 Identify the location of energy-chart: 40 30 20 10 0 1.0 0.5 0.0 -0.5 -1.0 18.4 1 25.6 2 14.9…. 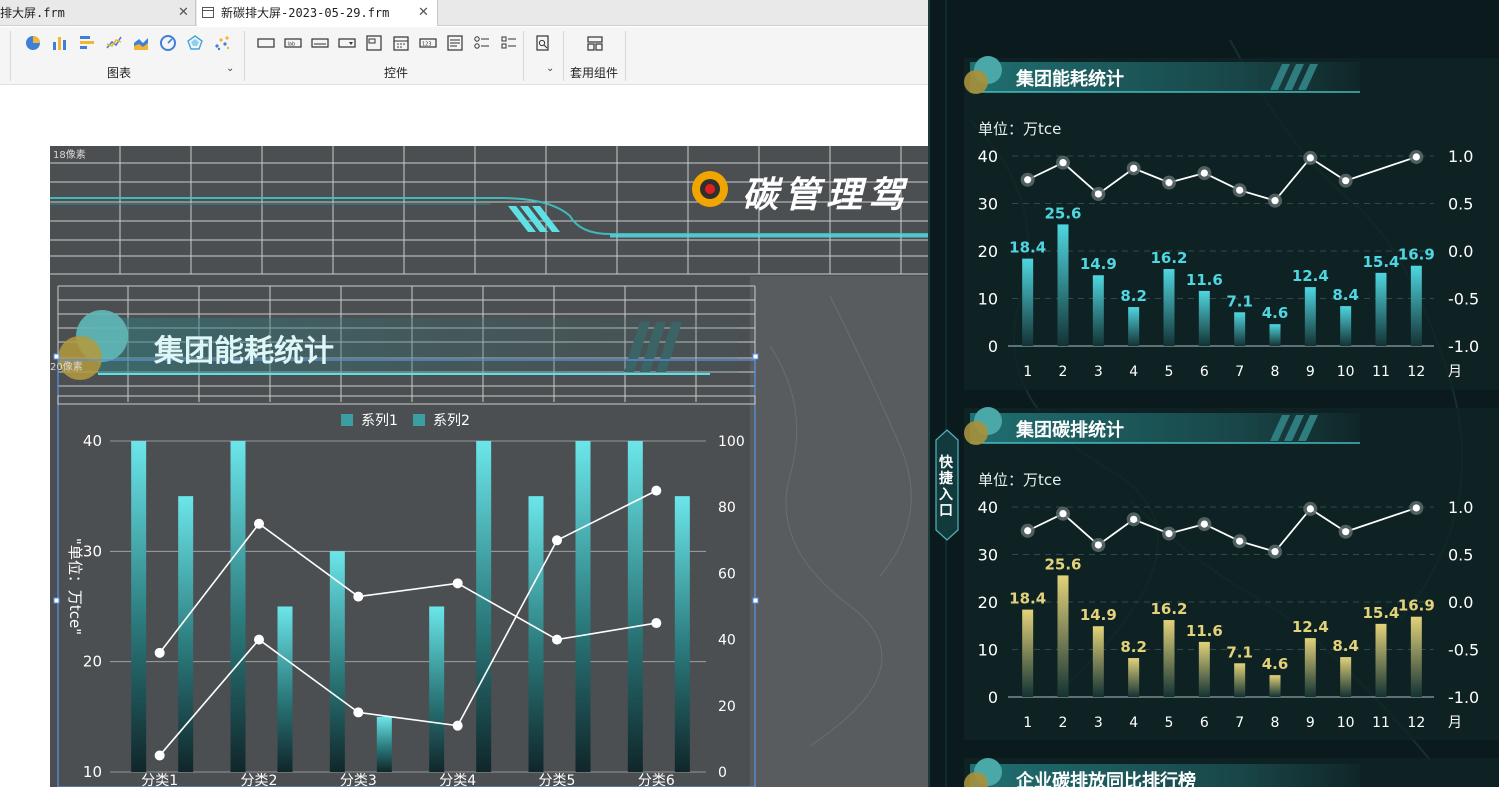
(1231, 265).